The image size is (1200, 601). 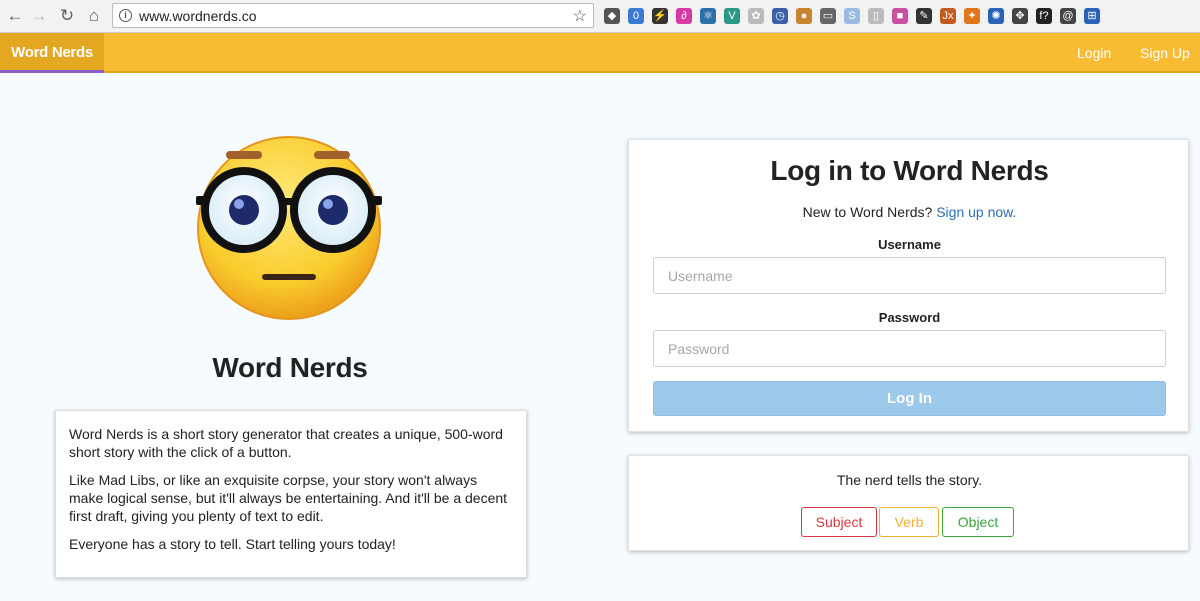 What do you see at coordinates (978, 522) in the screenshot?
I see `object-button: Object` at bounding box center [978, 522].